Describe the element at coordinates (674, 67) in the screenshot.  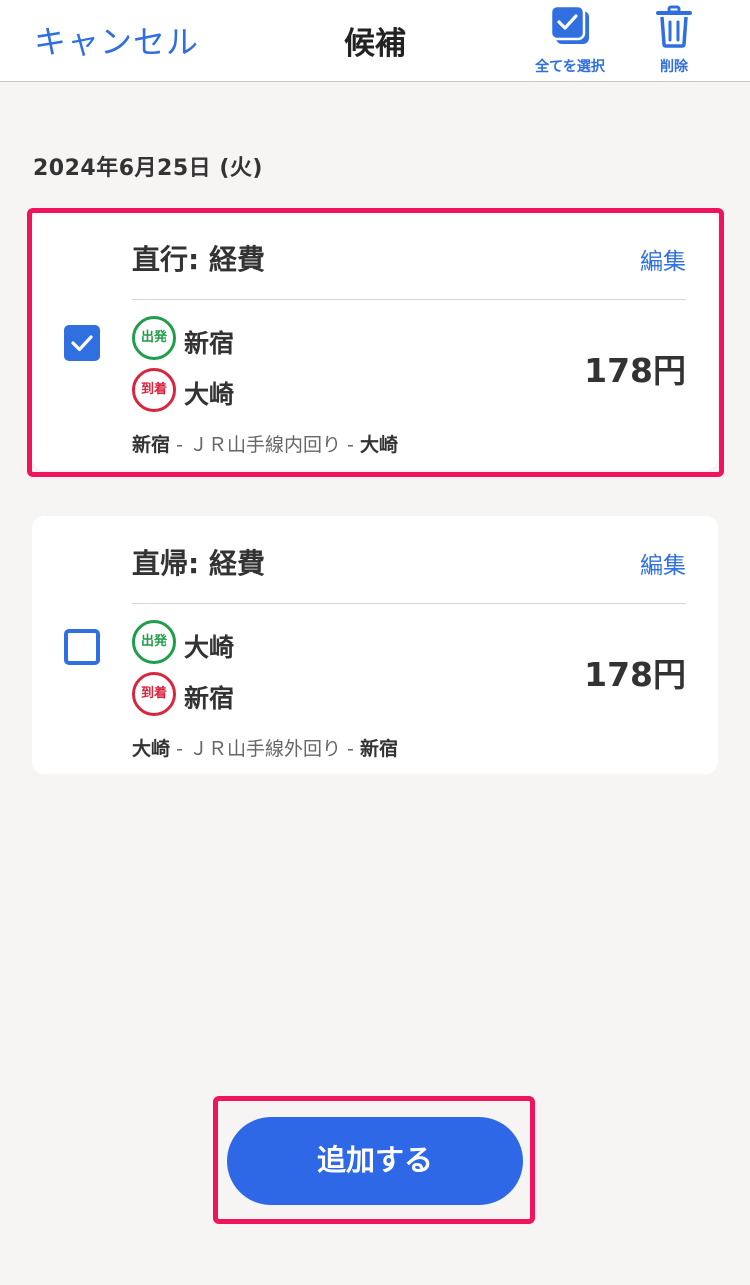
I see `delete-label: 削除` at that location.